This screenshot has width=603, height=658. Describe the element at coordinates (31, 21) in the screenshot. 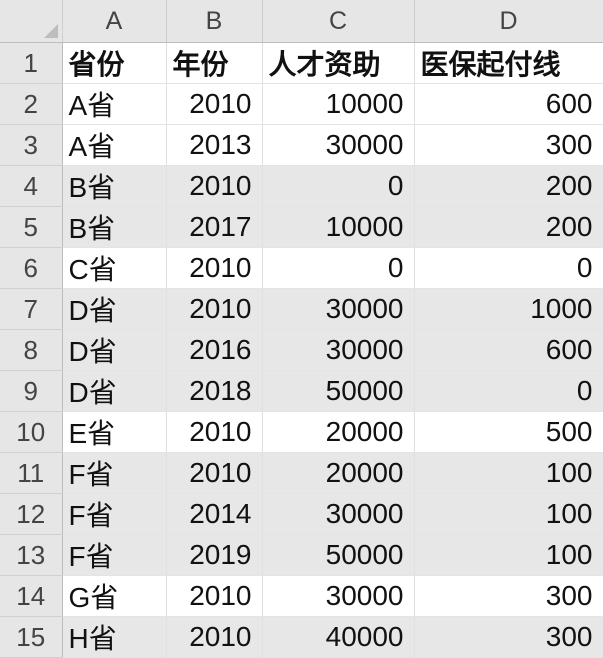

I see `select-all-corner` at that location.